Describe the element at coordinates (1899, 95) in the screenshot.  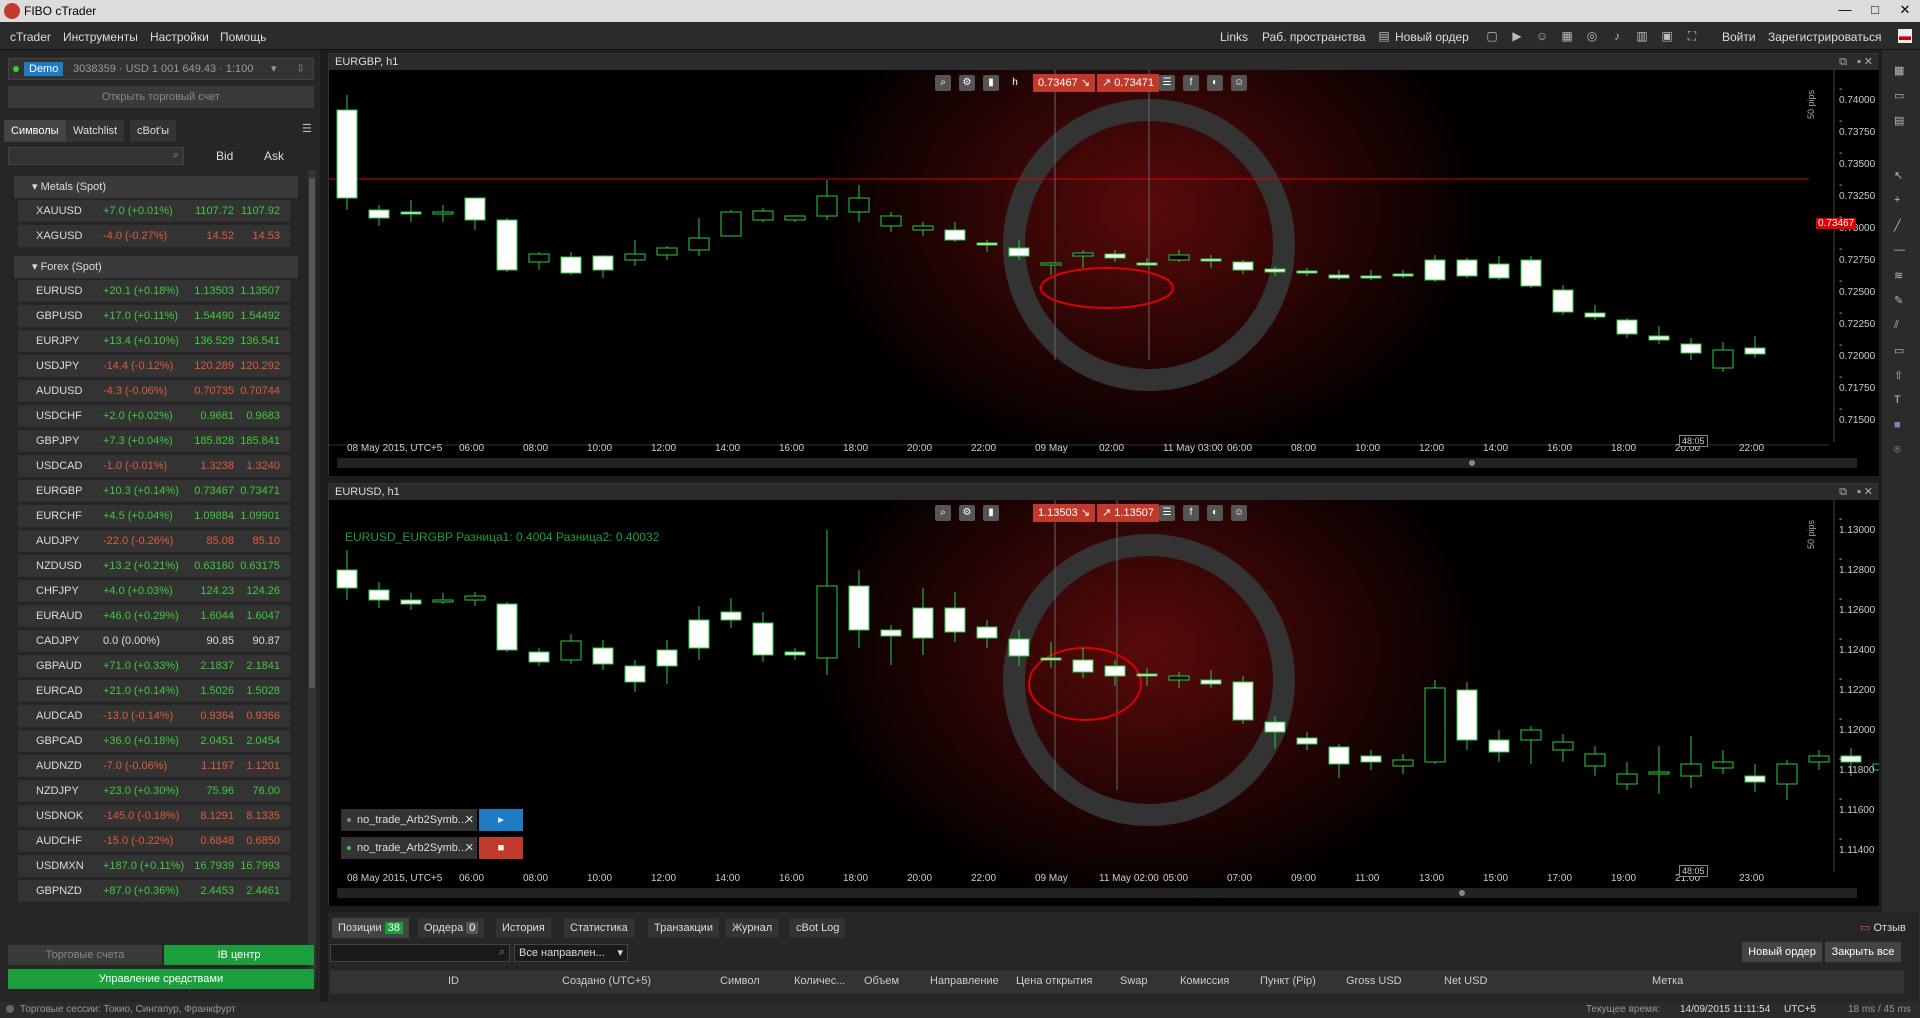
I see `panel-icon: ▭` at that location.